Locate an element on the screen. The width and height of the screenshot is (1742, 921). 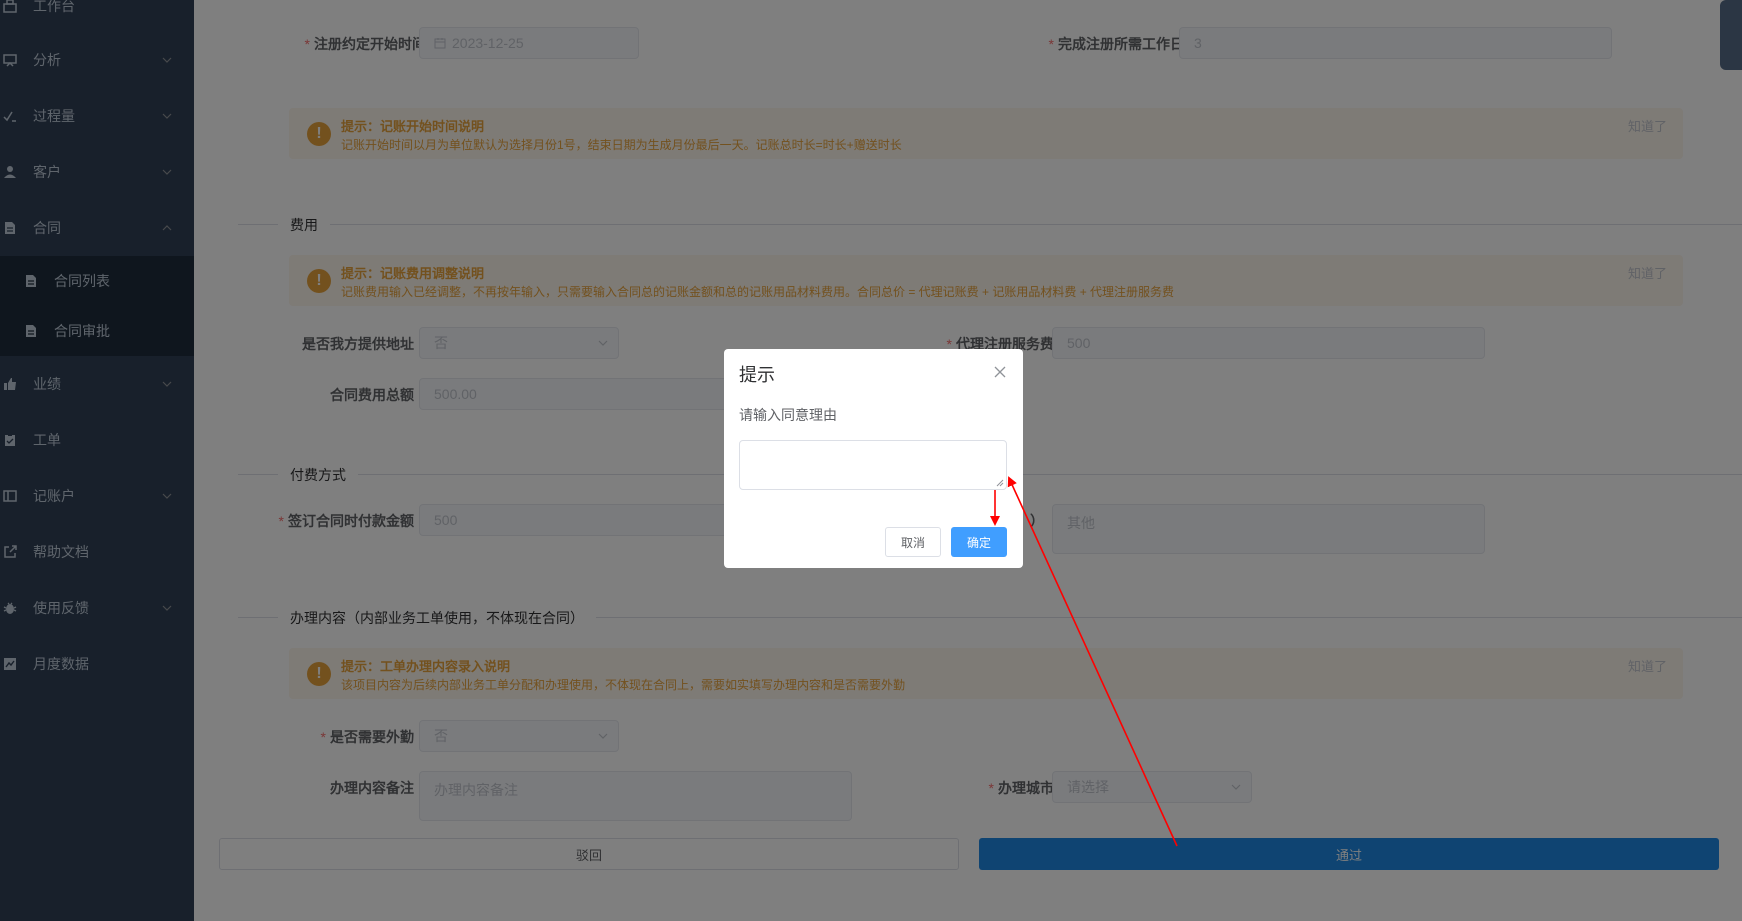
dialog-message: 请输入同意理由 is located at coordinates (788, 415).